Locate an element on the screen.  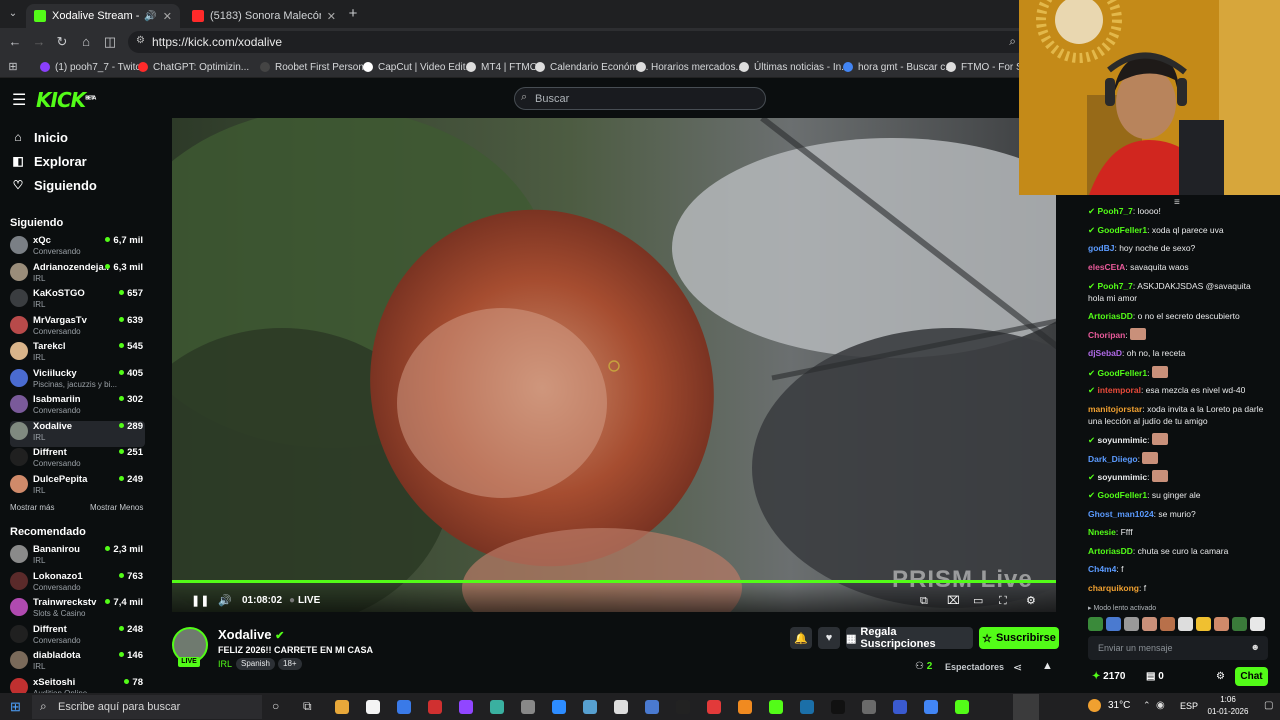
pause-icon: ❚❚ is located at coordinates (200, 601).